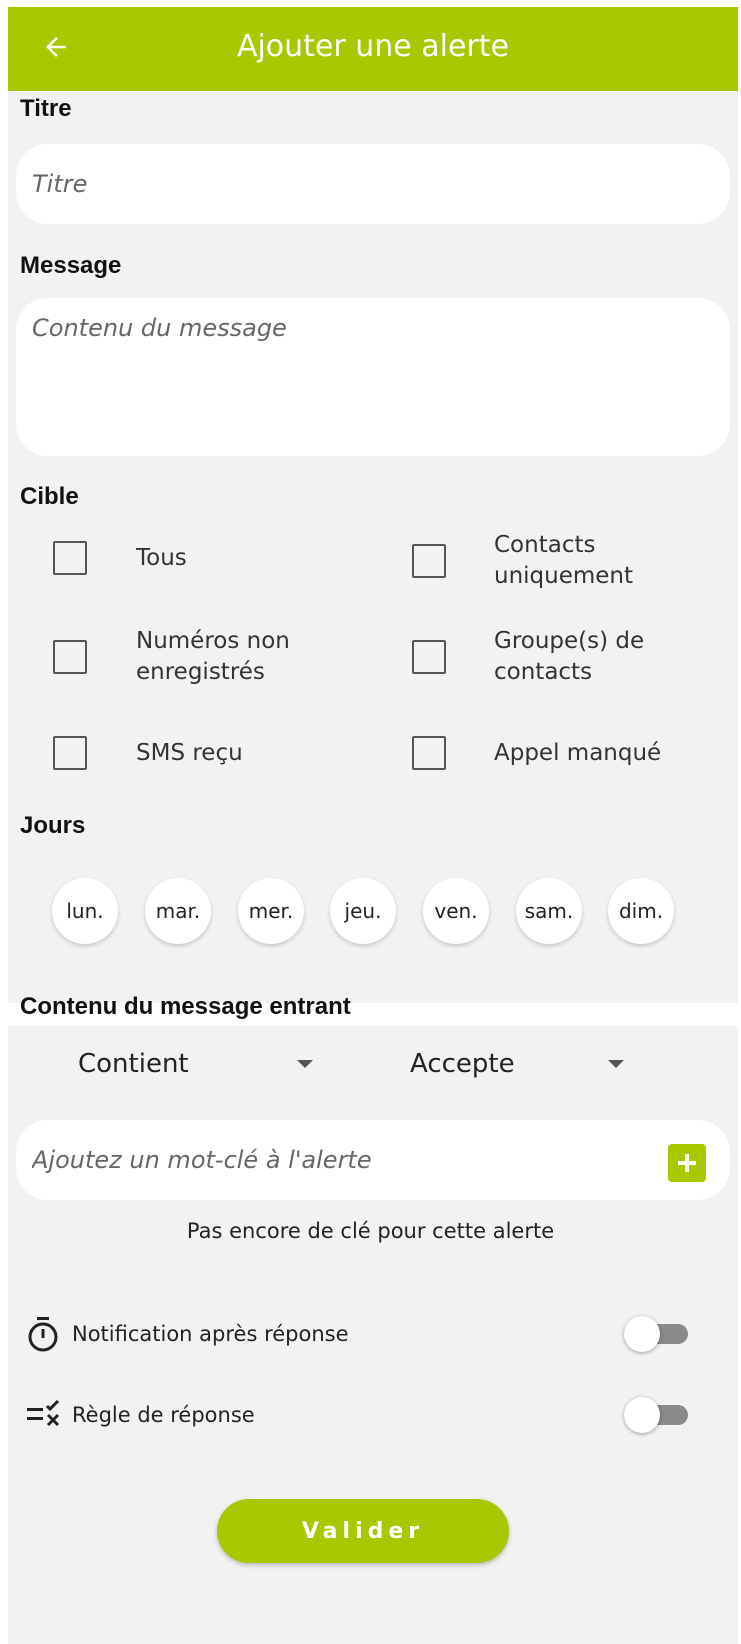 This screenshot has height=1644, width=741. I want to click on message-field, so click(373, 377).